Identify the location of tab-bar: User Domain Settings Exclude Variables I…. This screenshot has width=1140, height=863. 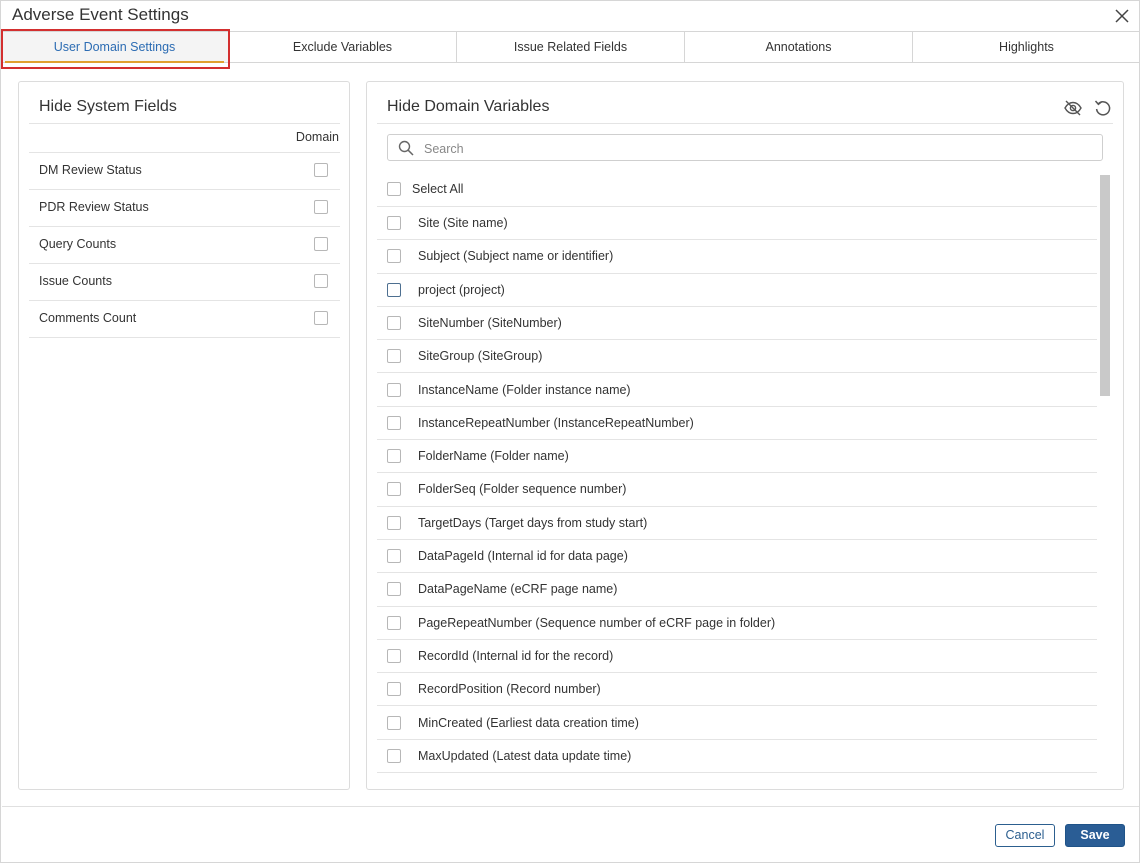
(570, 47).